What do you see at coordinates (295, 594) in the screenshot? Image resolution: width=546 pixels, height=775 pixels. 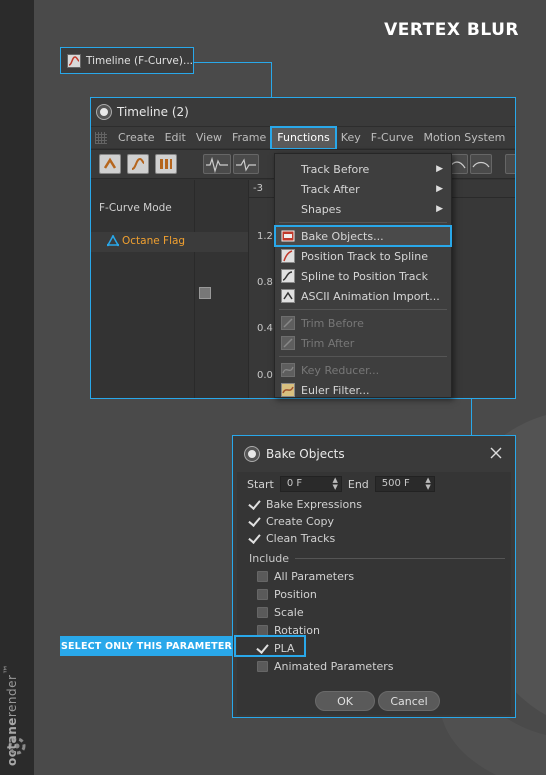 I see `option-label: Position` at bounding box center [295, 594].